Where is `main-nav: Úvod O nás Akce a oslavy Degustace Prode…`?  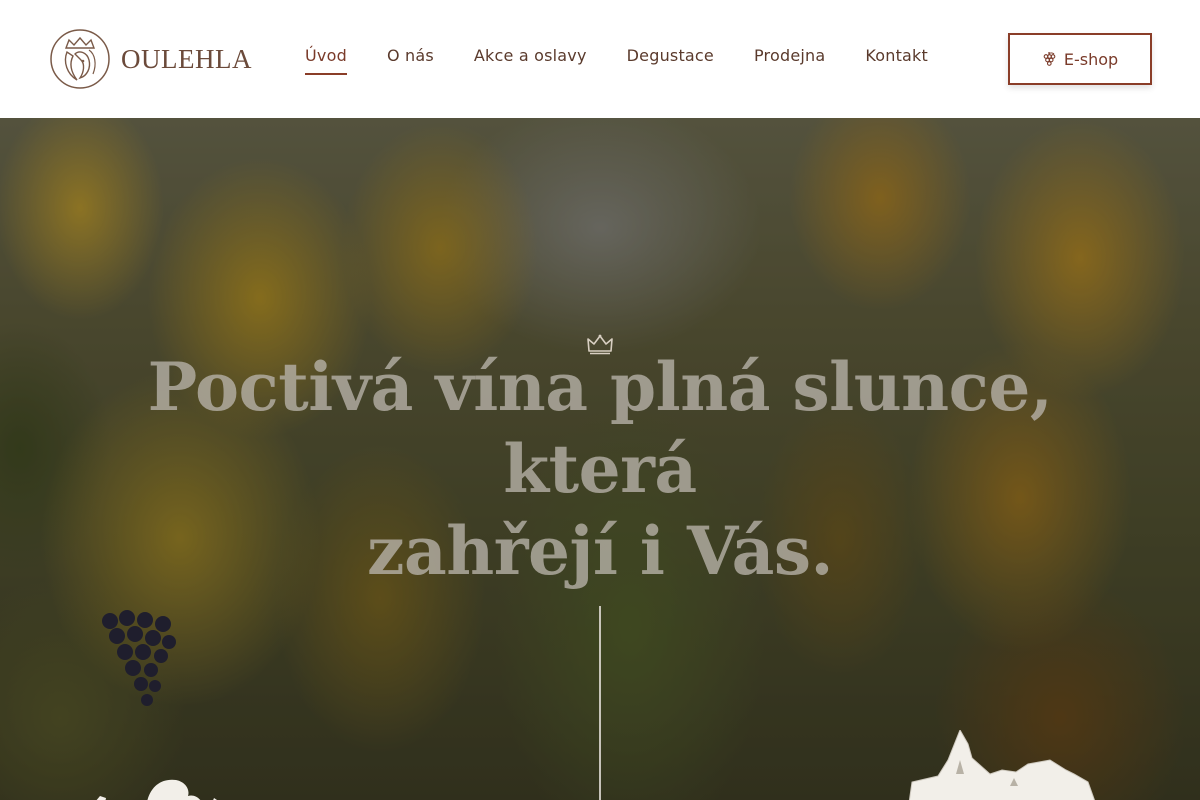 main-nav: Úvod O nás Akce a oslavy Degustace Prode… is located at coordinates (636, 60).